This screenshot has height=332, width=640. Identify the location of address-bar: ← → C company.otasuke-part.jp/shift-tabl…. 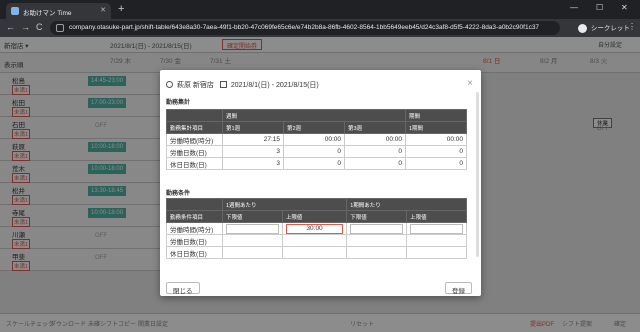
(320, 28).